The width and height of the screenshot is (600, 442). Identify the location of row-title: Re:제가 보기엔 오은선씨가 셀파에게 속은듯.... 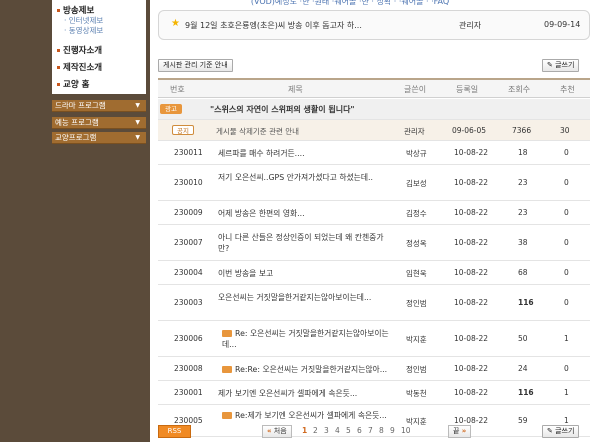
(307, 415).